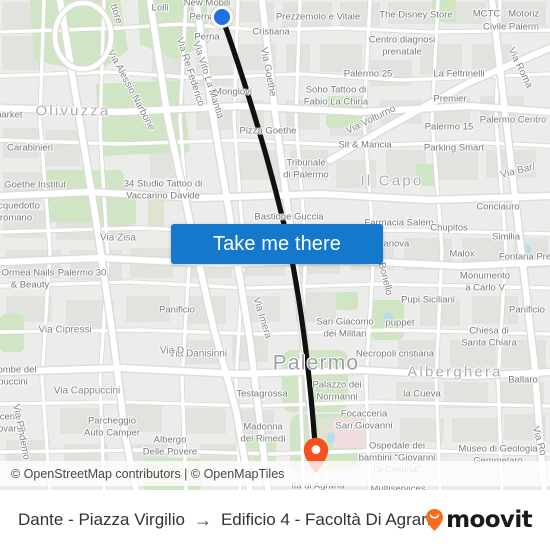 This screenshot has height=550, width=550. I want to click on trip-origin-label: Dante - Piazza Virgilio, so click(101, 519).